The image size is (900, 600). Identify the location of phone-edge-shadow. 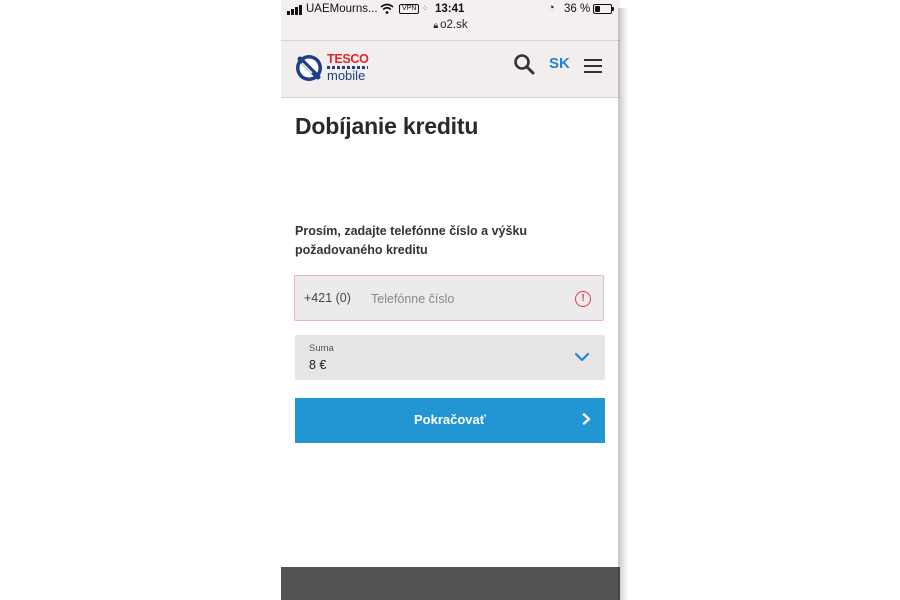
(623, 304).